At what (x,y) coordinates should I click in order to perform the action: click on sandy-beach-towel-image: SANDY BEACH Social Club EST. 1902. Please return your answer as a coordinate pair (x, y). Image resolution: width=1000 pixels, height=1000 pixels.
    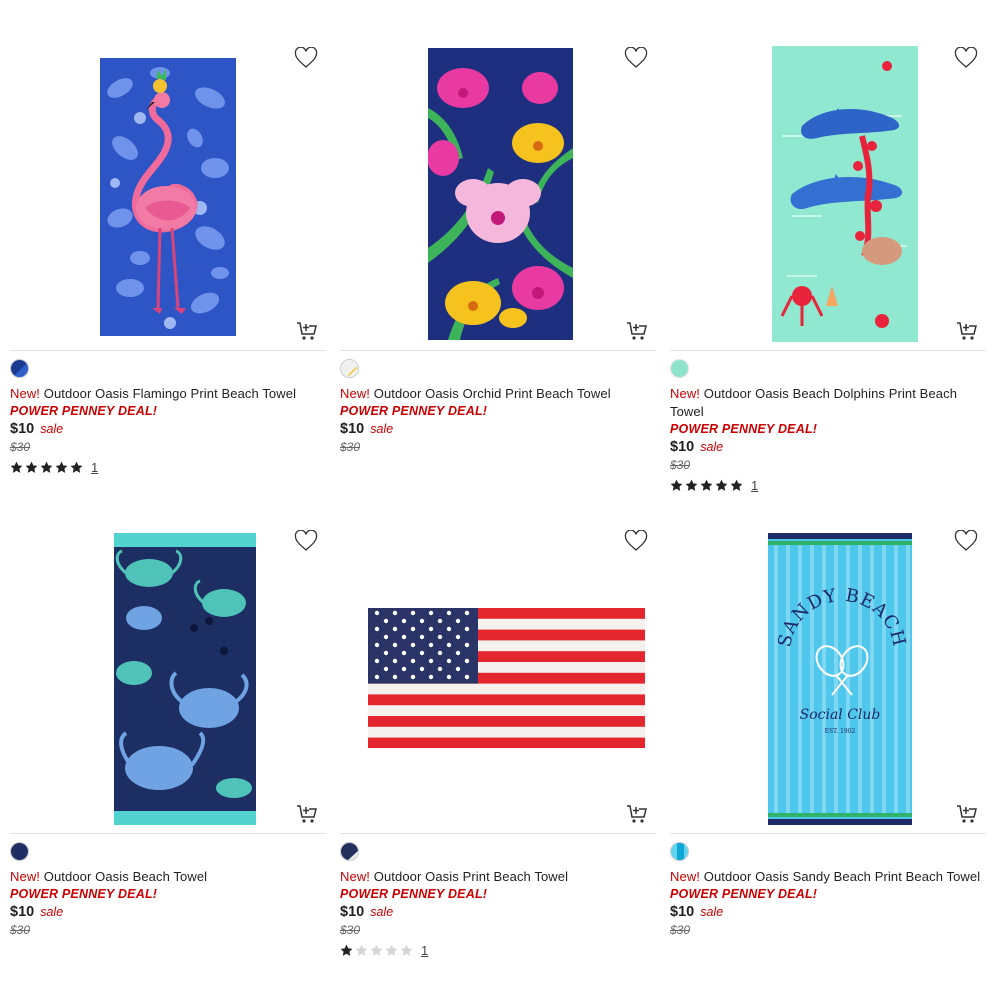
    Looking at the image, I should click on (840, 679).